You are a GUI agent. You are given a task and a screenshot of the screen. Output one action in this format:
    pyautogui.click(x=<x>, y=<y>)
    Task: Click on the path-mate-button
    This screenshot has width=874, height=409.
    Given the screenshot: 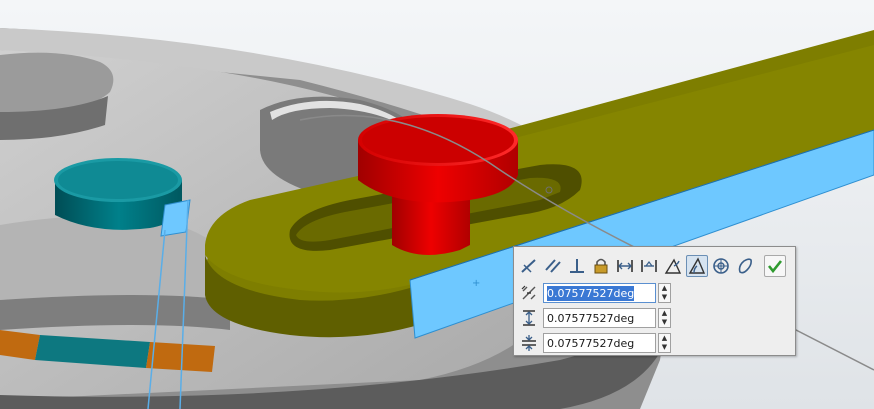 What is the action you would take?
    pyautogui.click(x=673, y=266)
    